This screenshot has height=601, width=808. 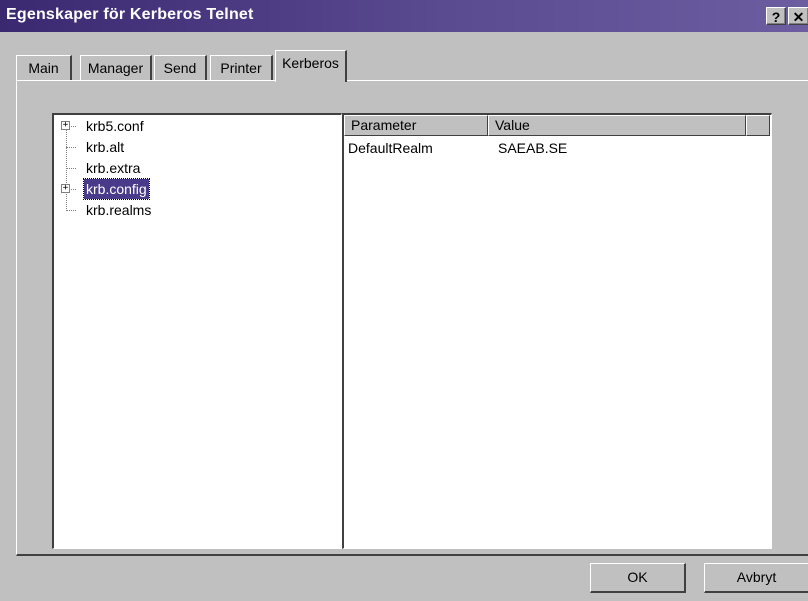 I want to click on tab-send: Send, so click(x=180, y=68).